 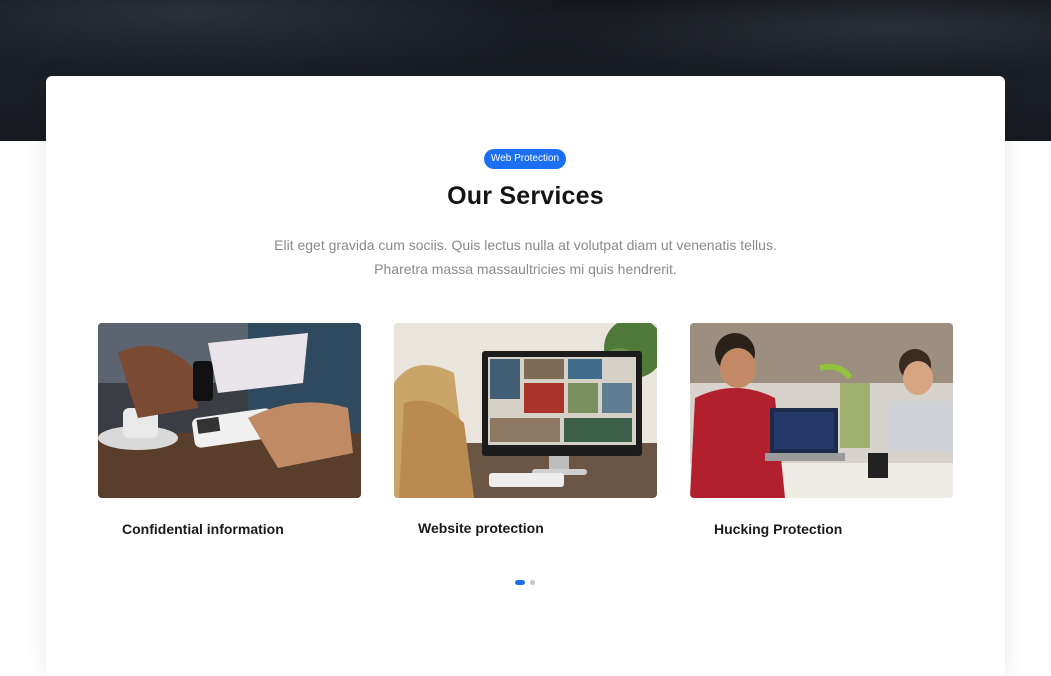 I want to click on section-badge: Web Protection, so click(x=525, y=159).